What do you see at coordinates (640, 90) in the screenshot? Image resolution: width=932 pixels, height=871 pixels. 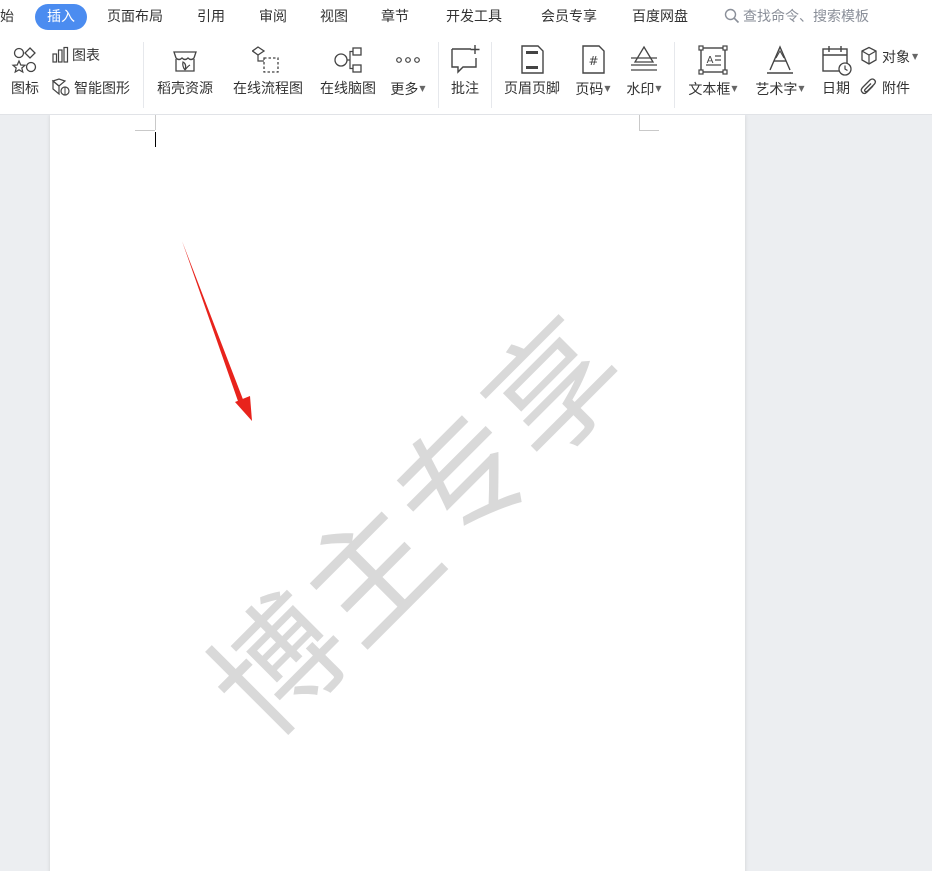 I see `watermark-label: 水印` at bounding box center [640, 90].